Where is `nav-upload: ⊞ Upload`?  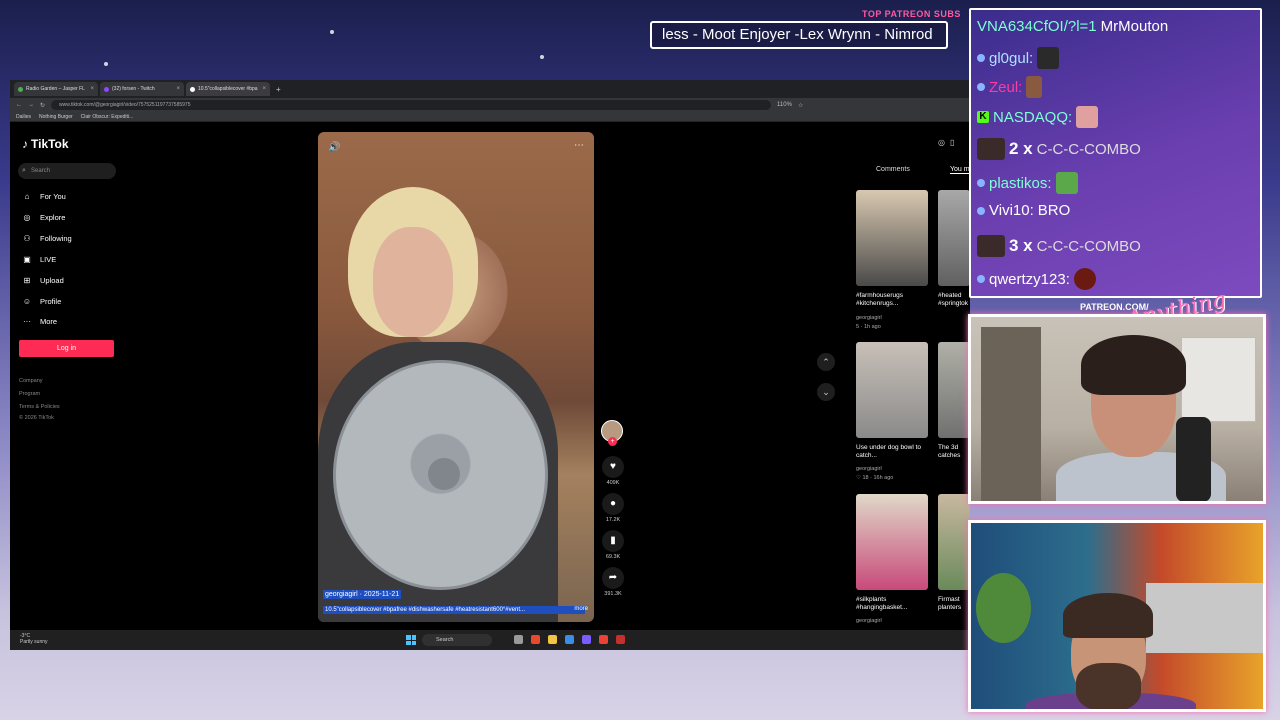 nav-upload: ⊞ Upload is located at coordinates (43, 280).